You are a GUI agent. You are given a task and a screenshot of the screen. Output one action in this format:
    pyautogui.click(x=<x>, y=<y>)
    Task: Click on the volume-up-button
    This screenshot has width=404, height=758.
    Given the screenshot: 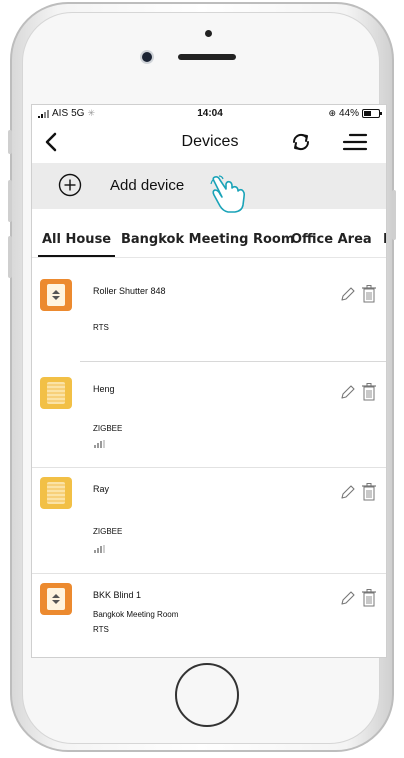 What is the action you would take?
    pyautogui.click(x=10, y=201)
    